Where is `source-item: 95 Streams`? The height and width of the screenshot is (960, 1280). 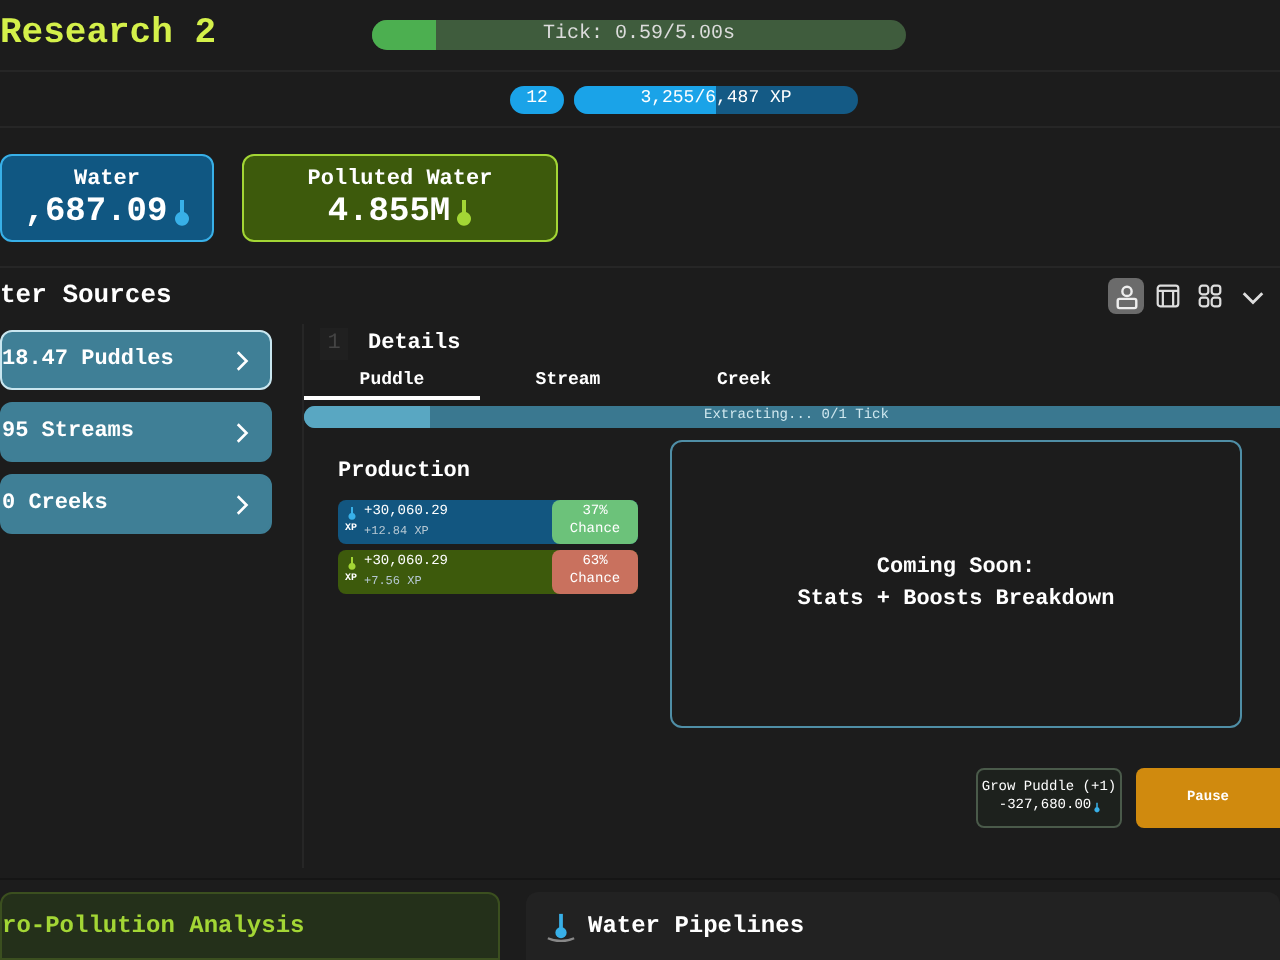
source-item: 95 Streams is located at coordinates (136, 432).